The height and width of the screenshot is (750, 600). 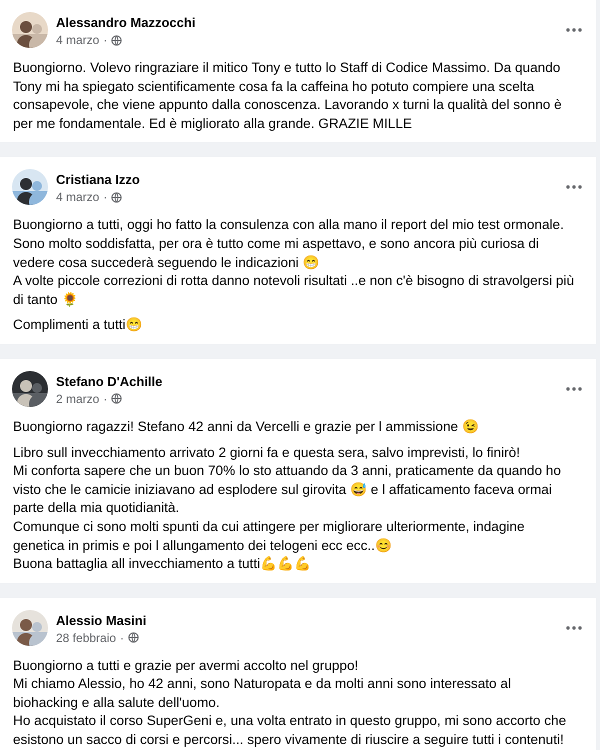 I want to click on post-date: 2 marzo, so click(x=78, y=399).